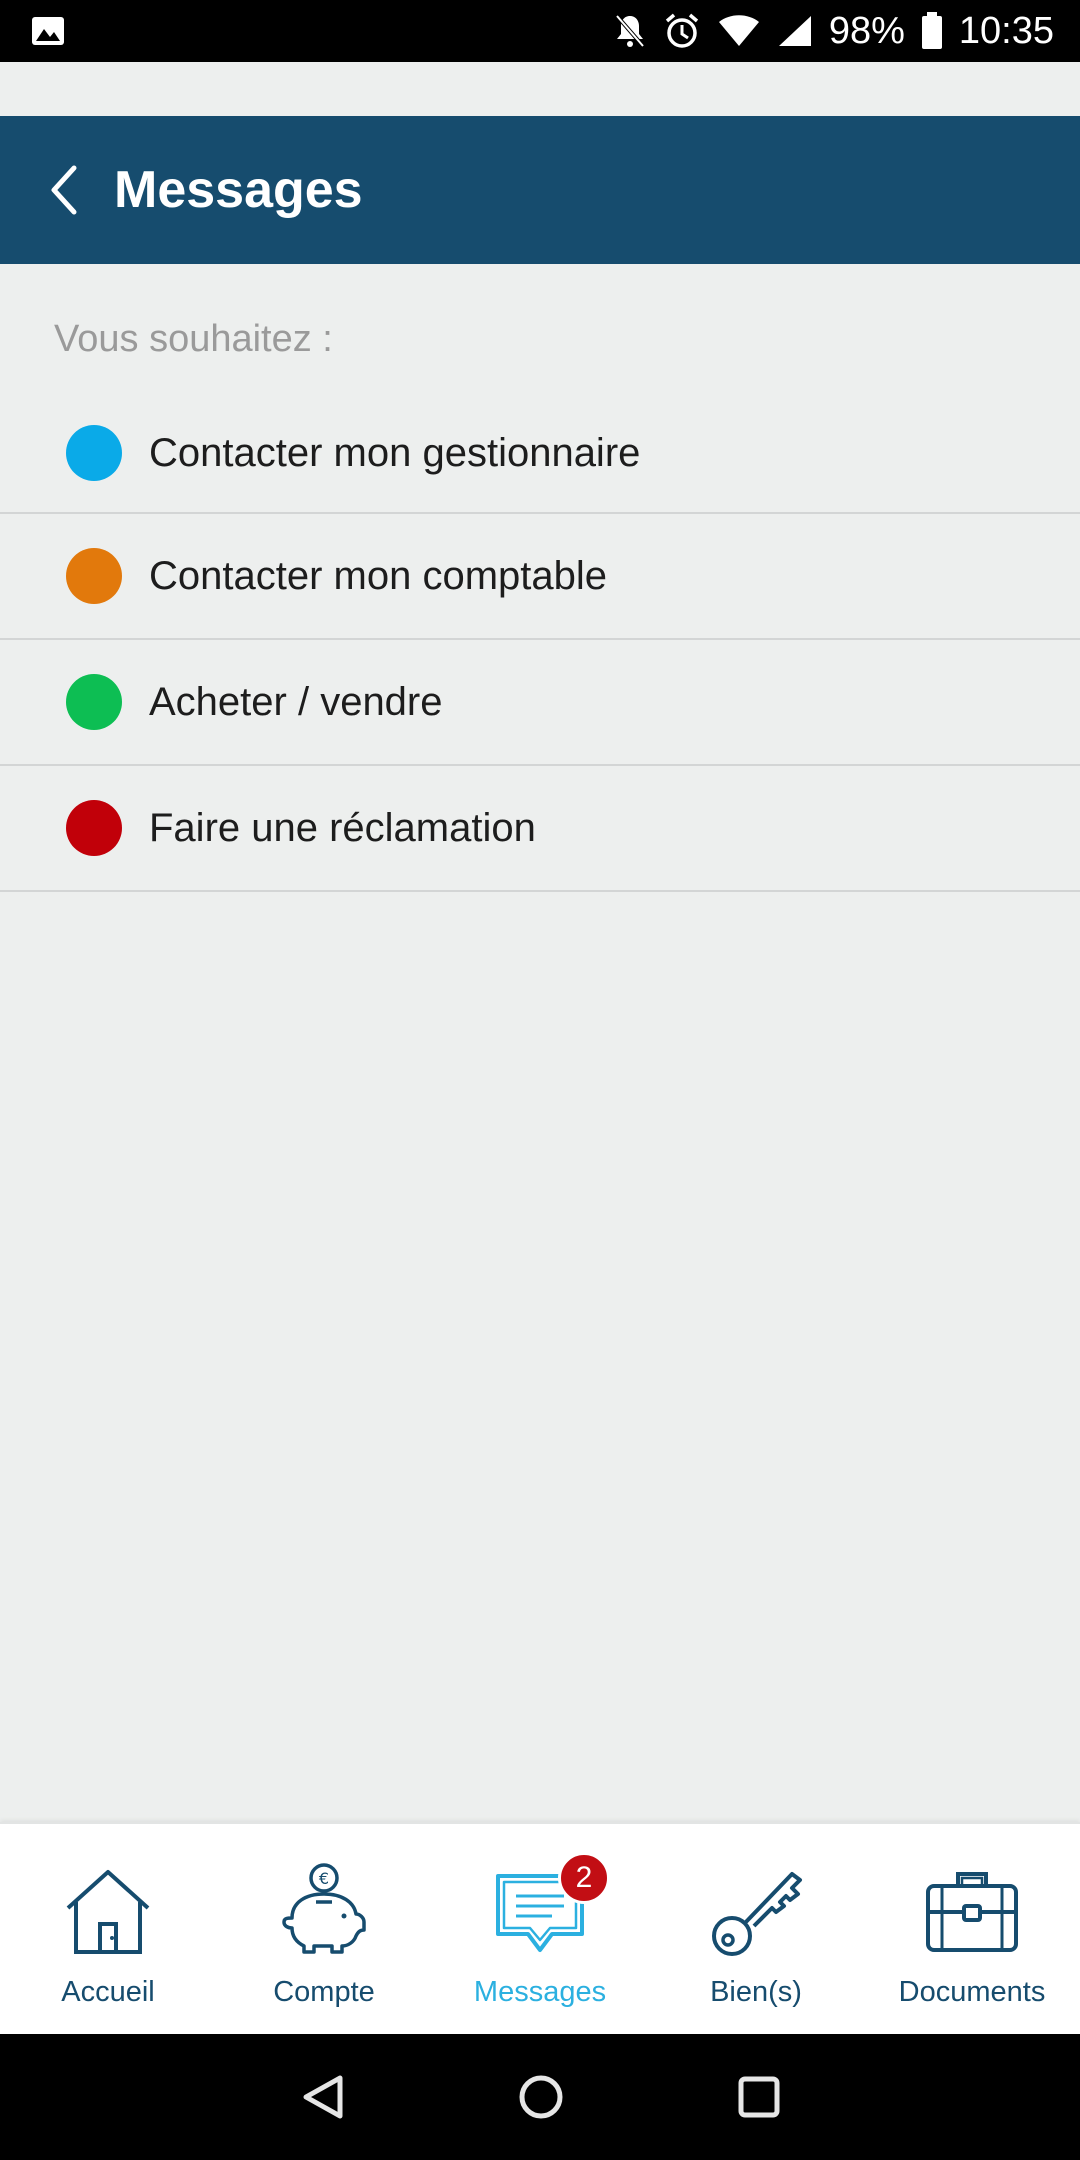 Image resolution: width=1080 pixels, height=2160 pixels. Describe the element at coordinates (108, 1912) in the screenshot. I see `house-icon` at that location.